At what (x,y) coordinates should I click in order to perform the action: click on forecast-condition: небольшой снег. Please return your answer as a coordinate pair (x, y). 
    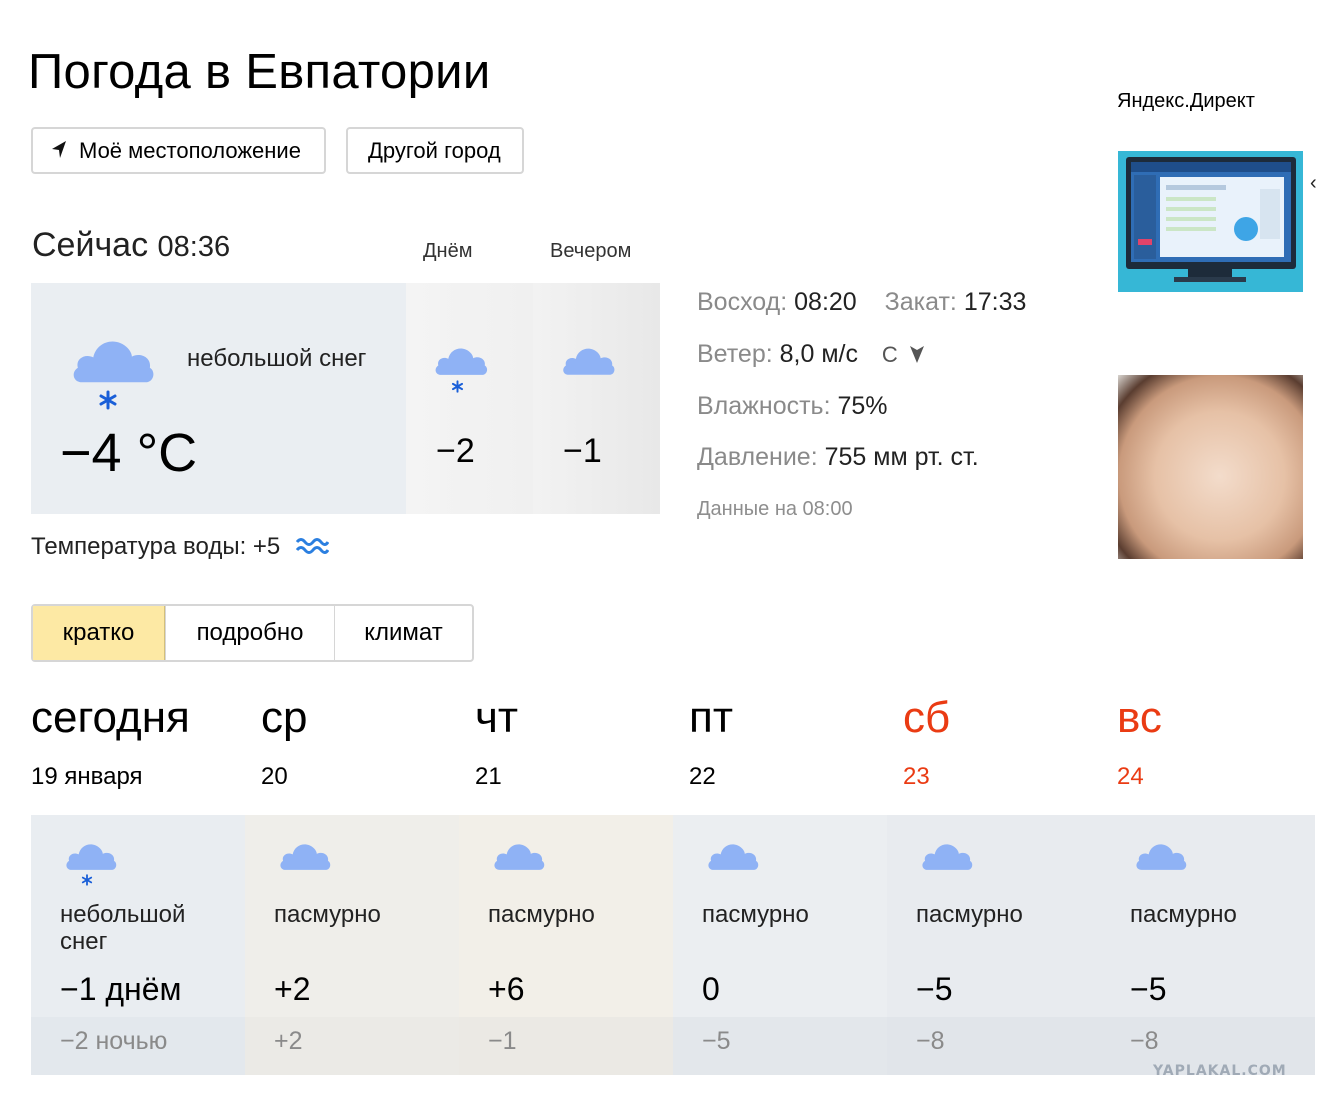
    Looking at the image, I should click on (123, 928).